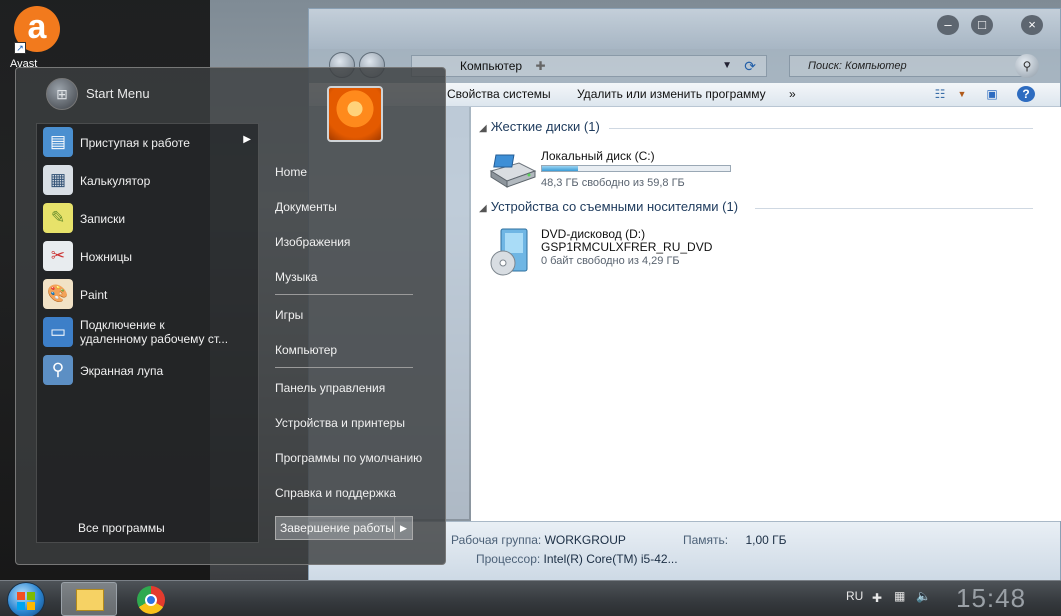 This screenshot has width=1061, height=616. What do you see at coordinates (727, 66) in the screenshot?
I see `address-dropdown-icon: ▼` at bounding box center [727, 66].